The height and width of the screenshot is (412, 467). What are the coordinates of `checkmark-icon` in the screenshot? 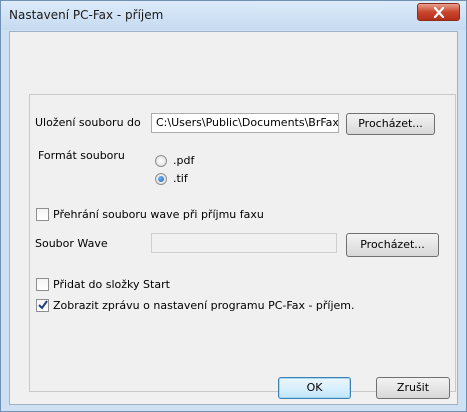 It's located at (43, 305).